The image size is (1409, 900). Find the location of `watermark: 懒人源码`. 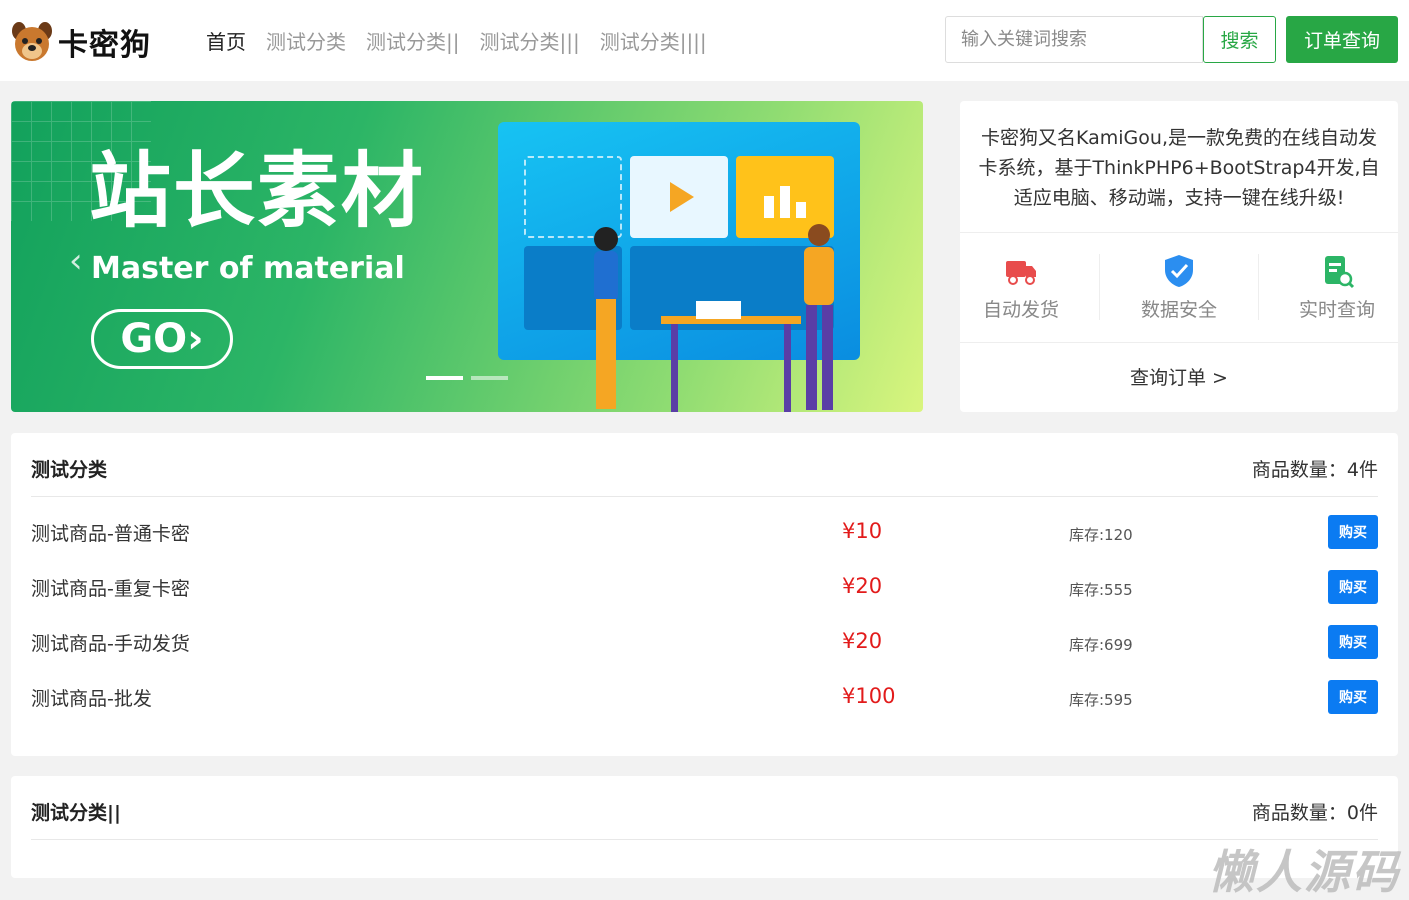

watermark: 懒人源码 is located at coordinates (1304, 872).